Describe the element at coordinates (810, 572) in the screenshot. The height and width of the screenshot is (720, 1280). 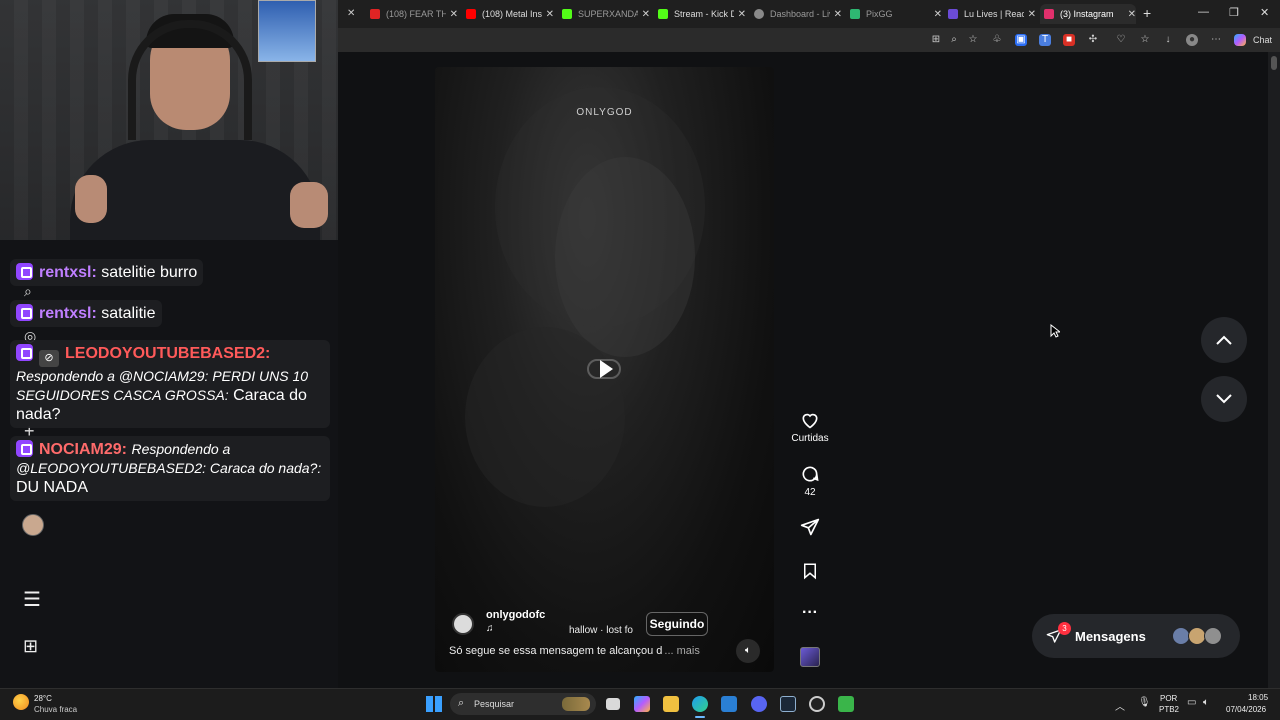
I see `save-button` at that location.